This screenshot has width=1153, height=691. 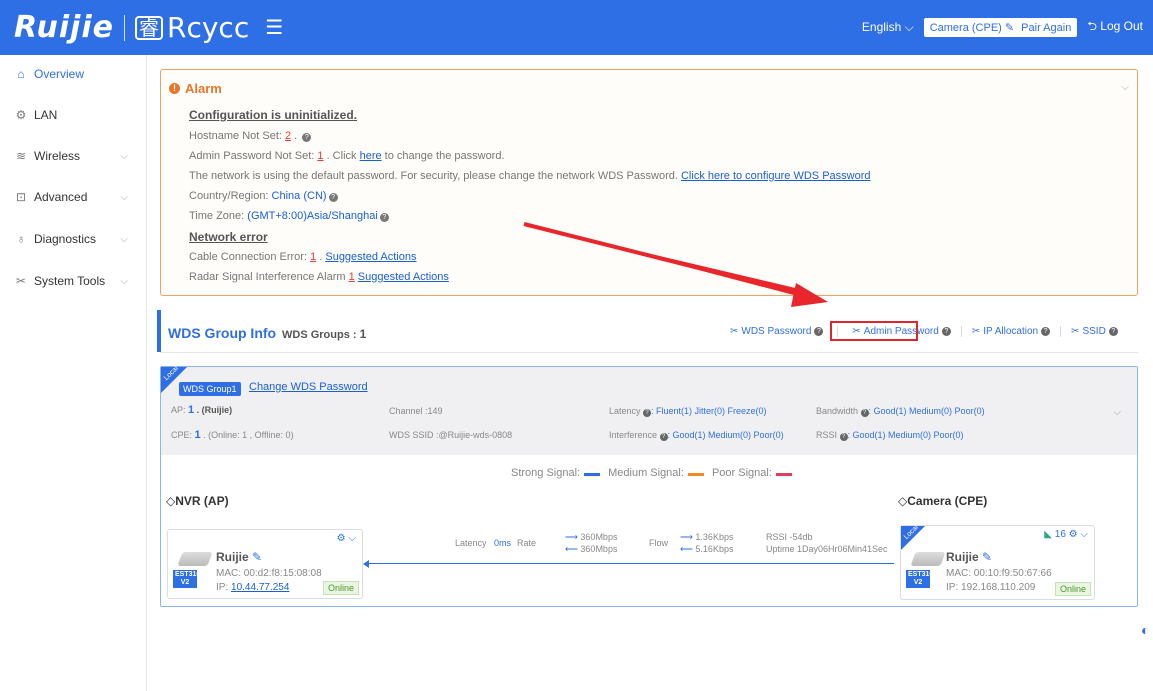 What do you see at coordinates (991, 587) in the screenshot?
I see `device-ip: IP: 192.168.110.209` at bounding box center [991, 587].